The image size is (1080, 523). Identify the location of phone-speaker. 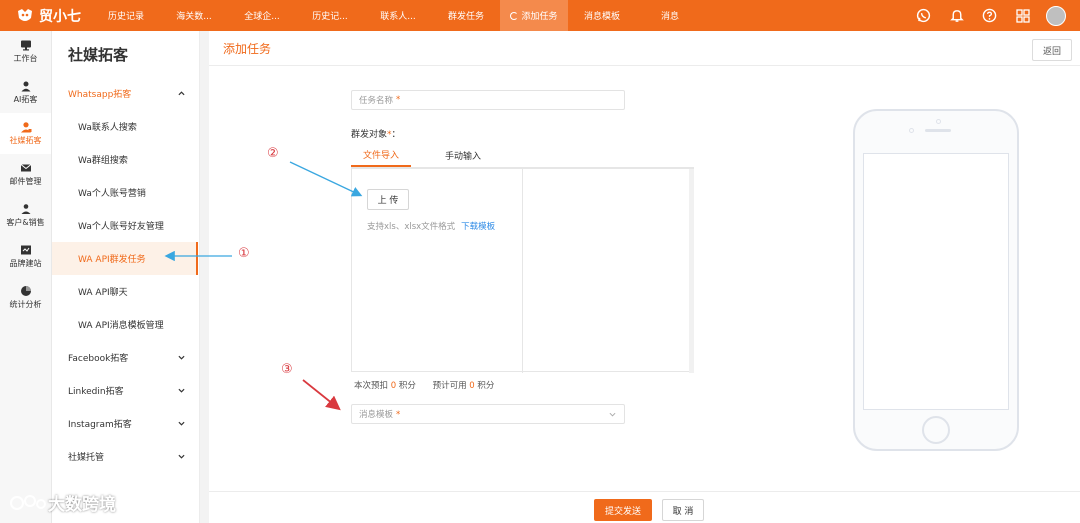
(938, 130).